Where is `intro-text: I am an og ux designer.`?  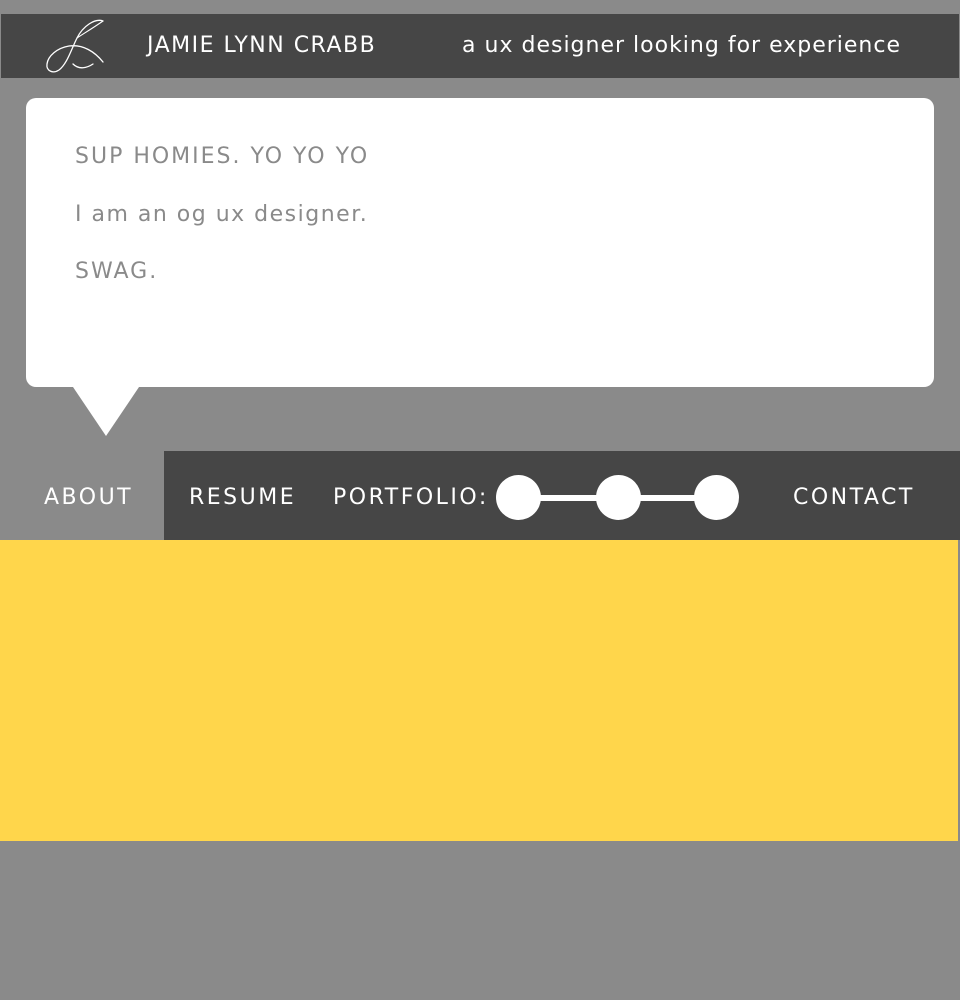 intro-text: I am an og ux designer. is located at coordinates (222, 214).